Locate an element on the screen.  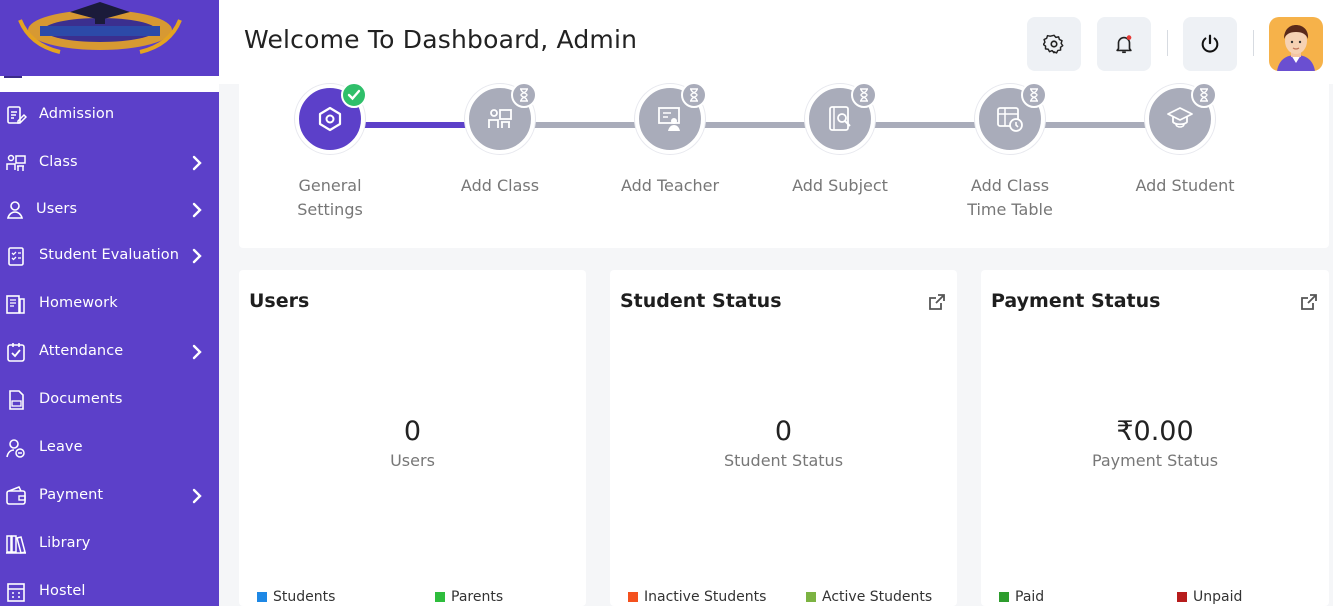
payment-total: ₹0.00 is located at coordinates (1155, 431).